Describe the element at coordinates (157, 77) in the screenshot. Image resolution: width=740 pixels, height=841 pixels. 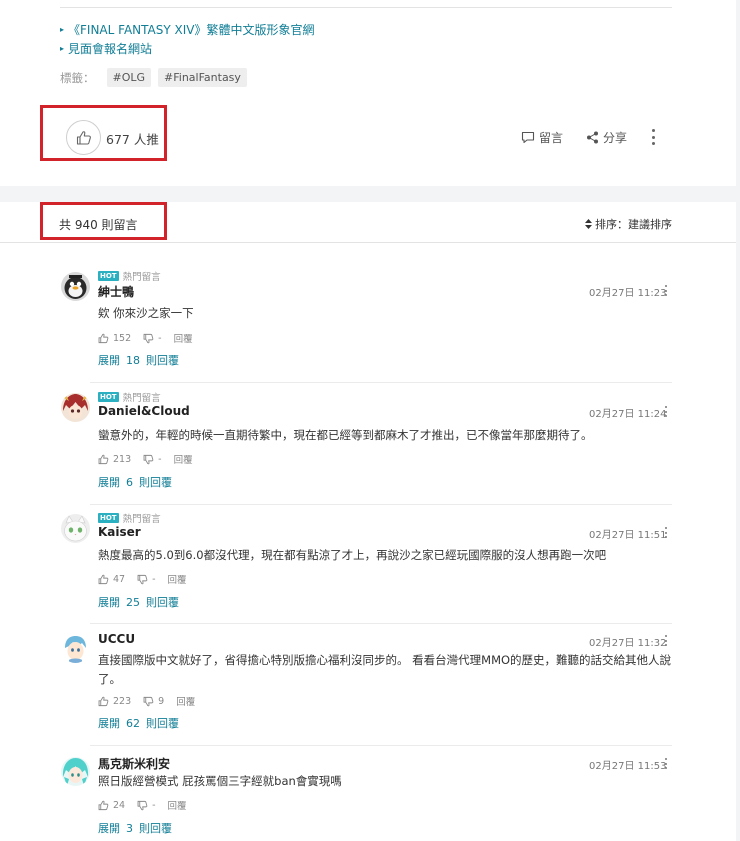
I see `tag-list: 標籤： #OLG #FinalFantasy` at that location.